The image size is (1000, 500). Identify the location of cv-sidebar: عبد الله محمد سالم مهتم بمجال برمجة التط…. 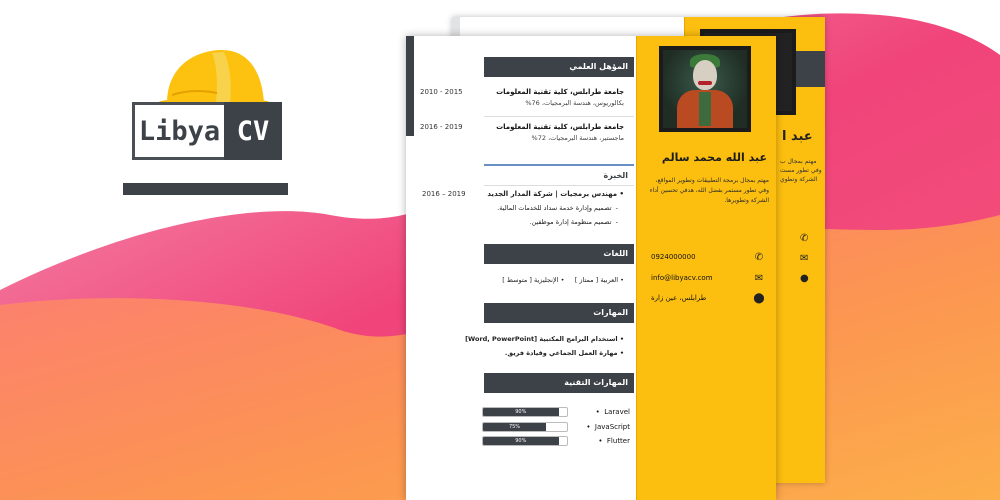
(706, 268).